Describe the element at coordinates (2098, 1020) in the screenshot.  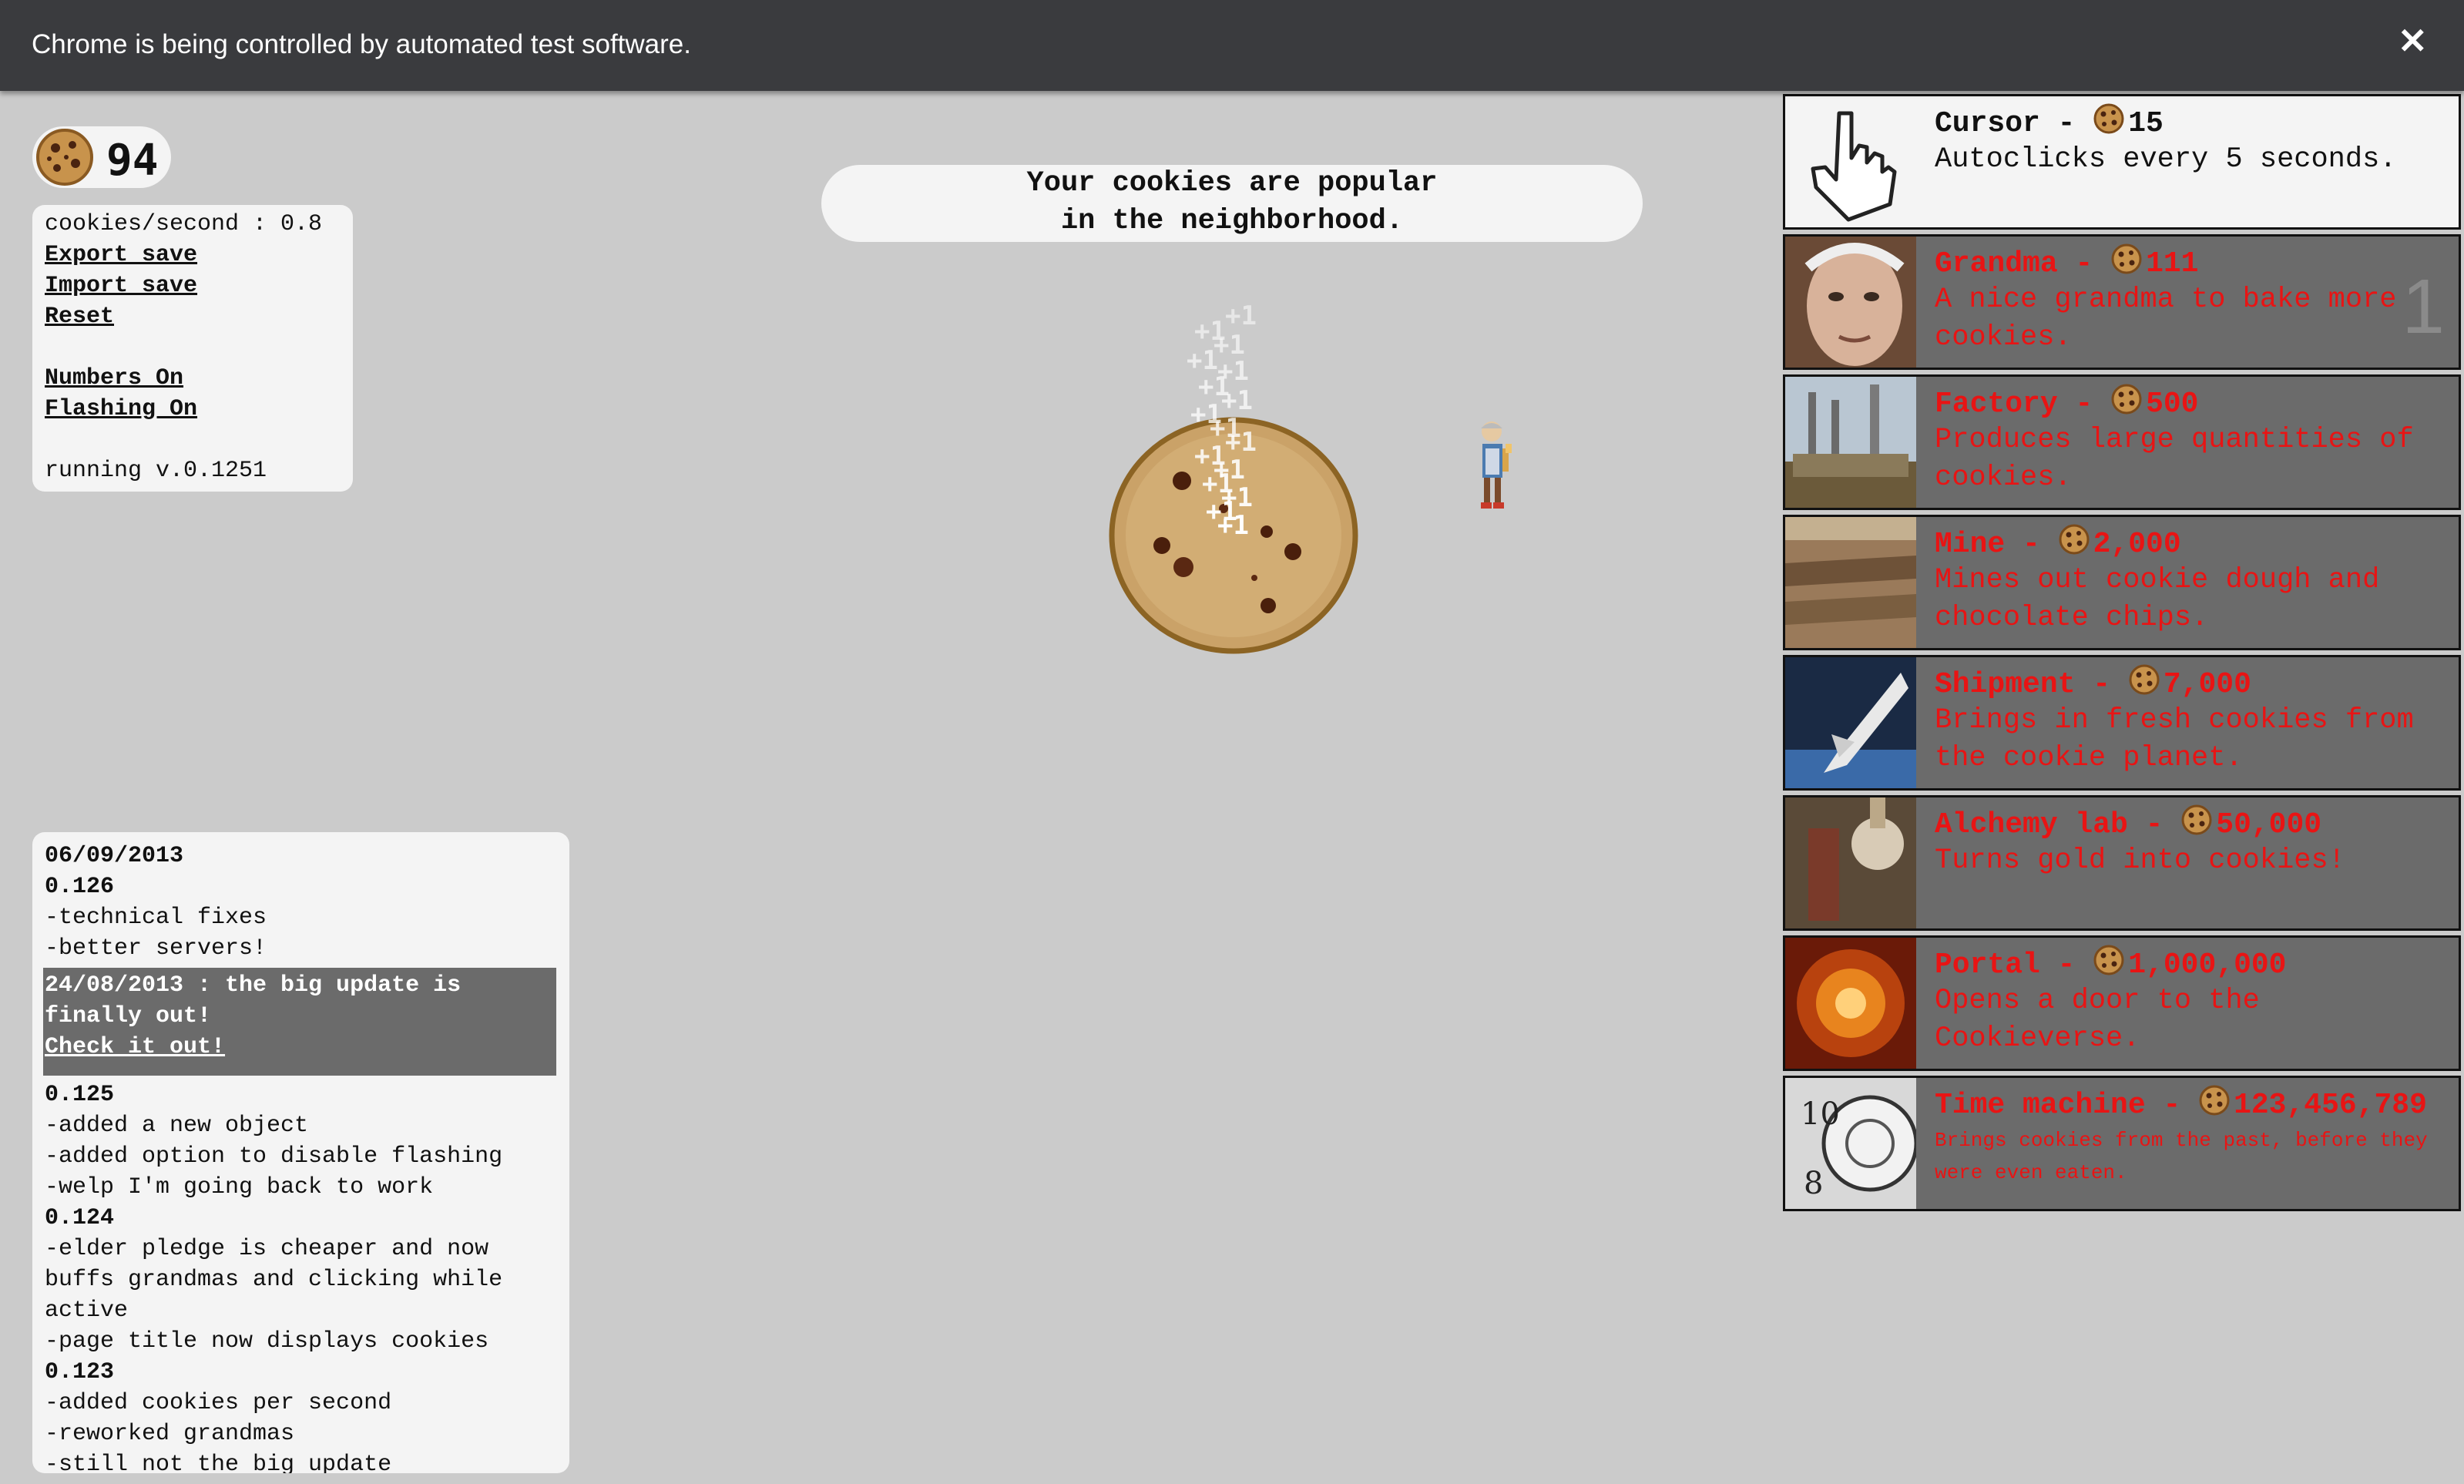
I see `store-item-description: Opens a door to the Cookieverse.` at that location.